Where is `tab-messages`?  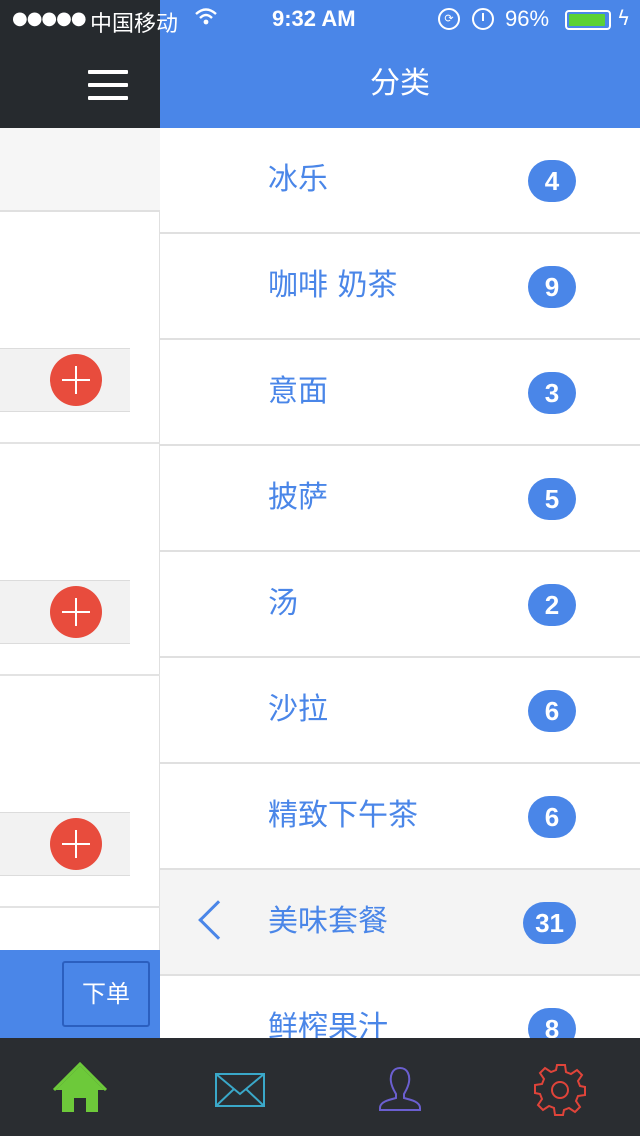
tab-messages is located at coordinates (240, 1087).